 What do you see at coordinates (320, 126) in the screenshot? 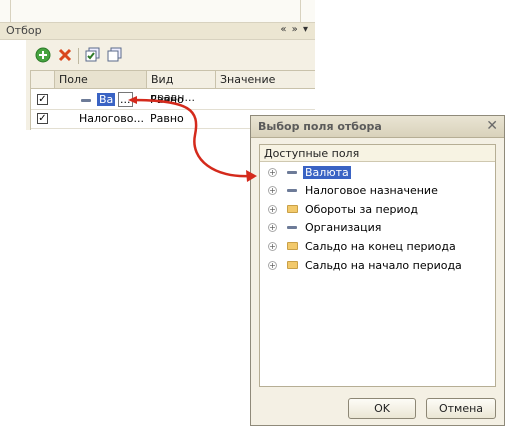
I see `dialog-title: Выбор поля отбора` at bounding box center [320, 126].